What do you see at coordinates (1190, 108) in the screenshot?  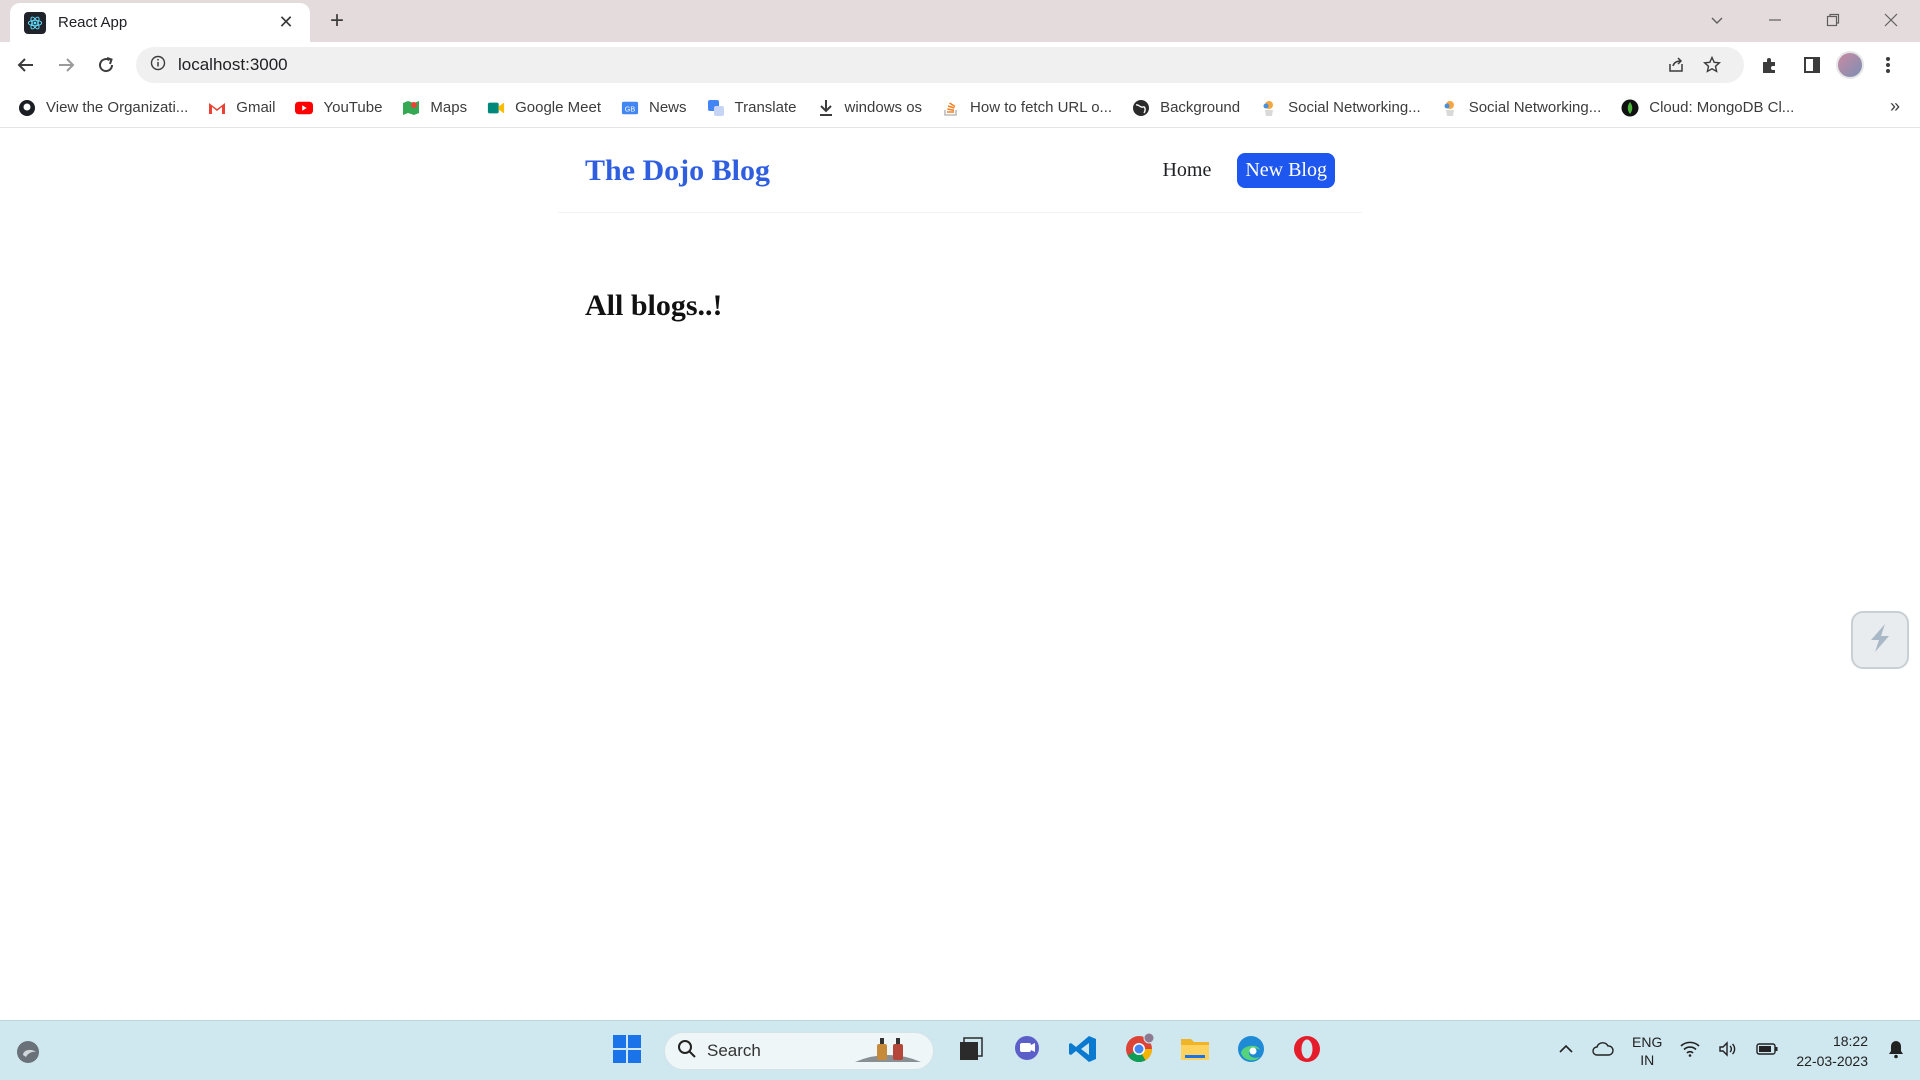 I see `bookmark-item: Background` at bounding box center [1190, 108].